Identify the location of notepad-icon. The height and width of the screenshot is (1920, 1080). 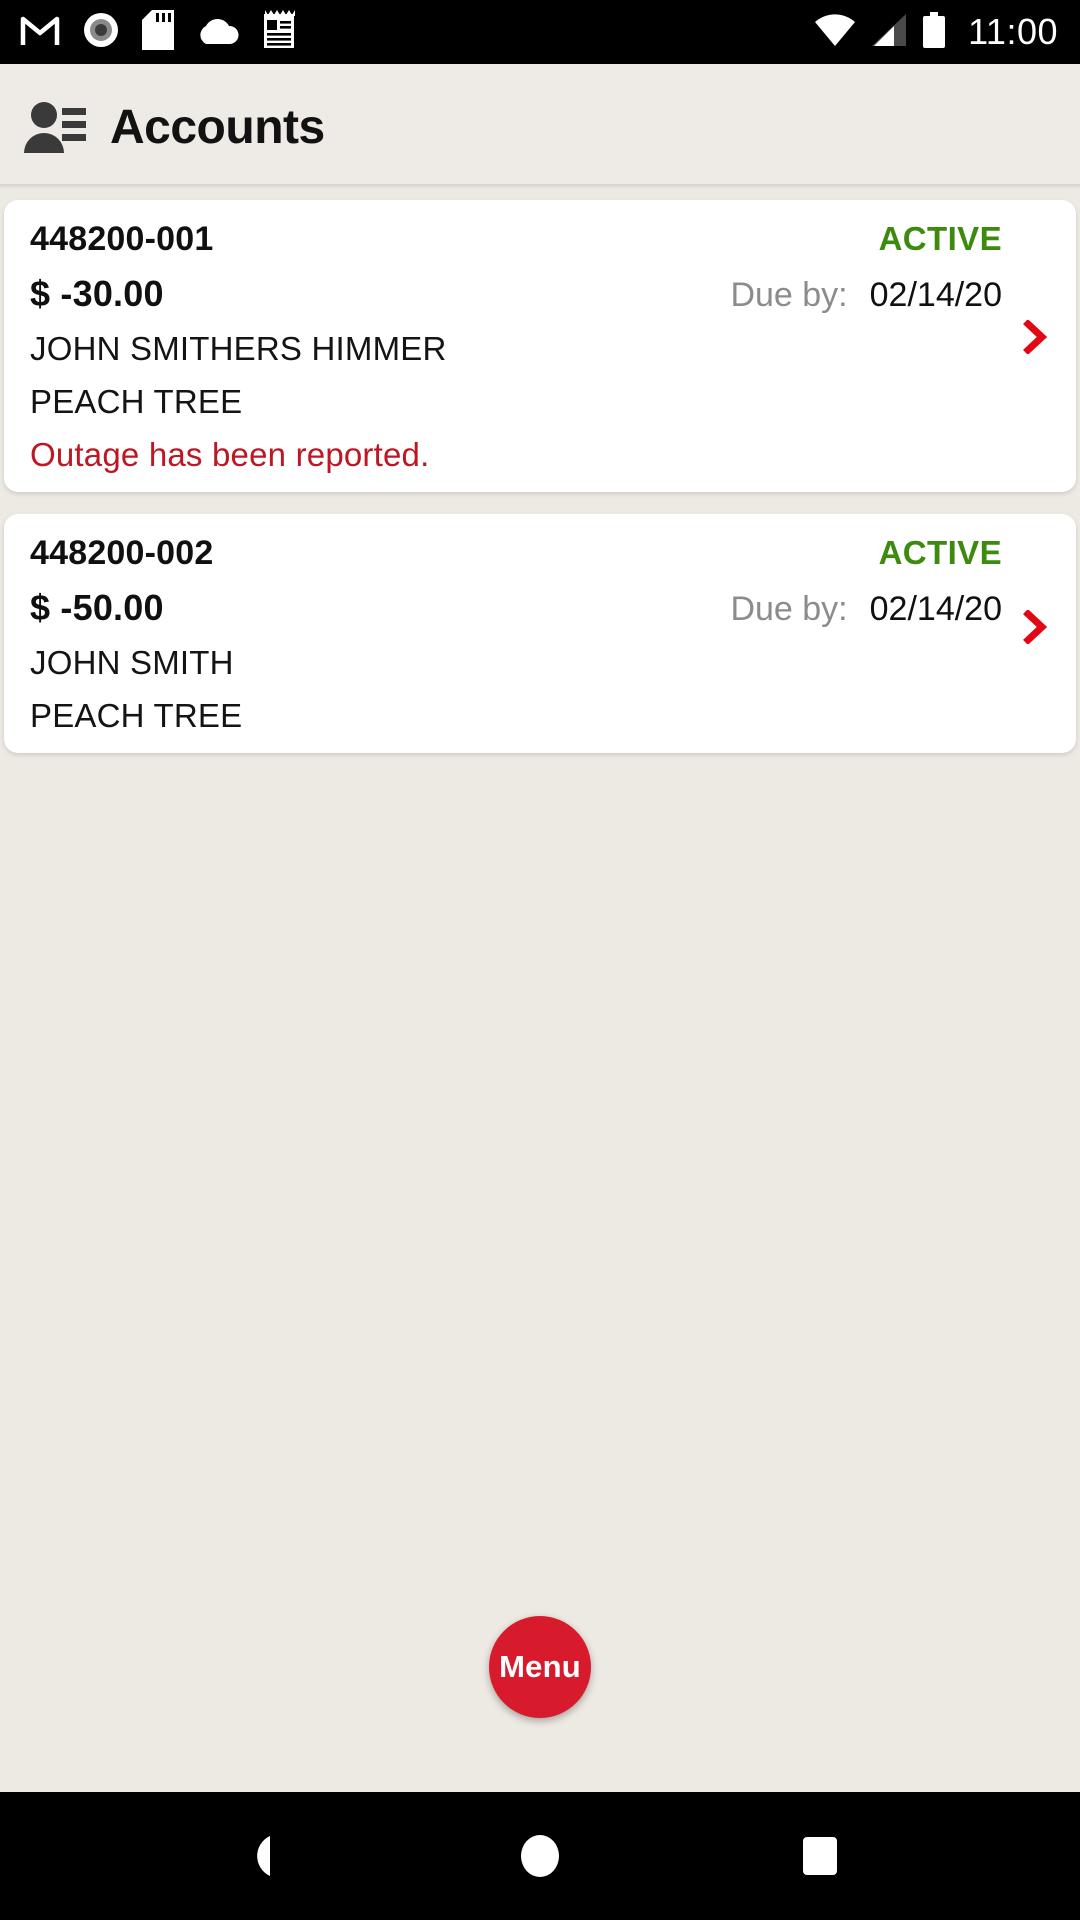
(279, 32).